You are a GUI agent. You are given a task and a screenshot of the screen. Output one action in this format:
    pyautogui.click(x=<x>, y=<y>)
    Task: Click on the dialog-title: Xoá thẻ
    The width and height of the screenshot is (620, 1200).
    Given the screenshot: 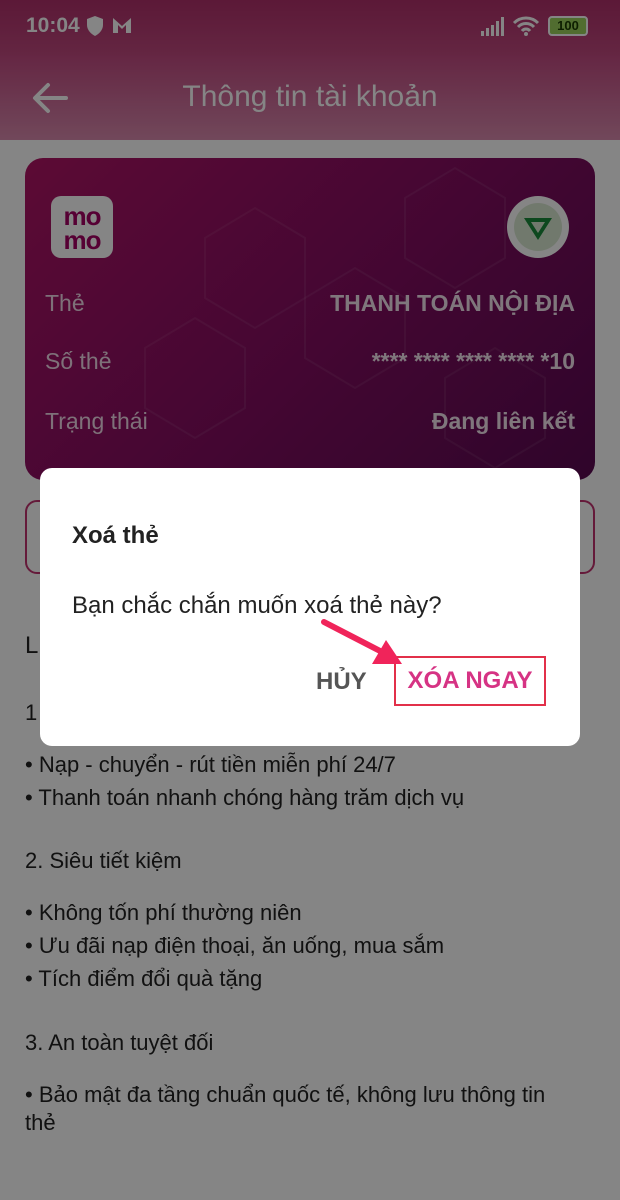 What is the action you would take?
    pyautogui.click(x=115, y=535)
    